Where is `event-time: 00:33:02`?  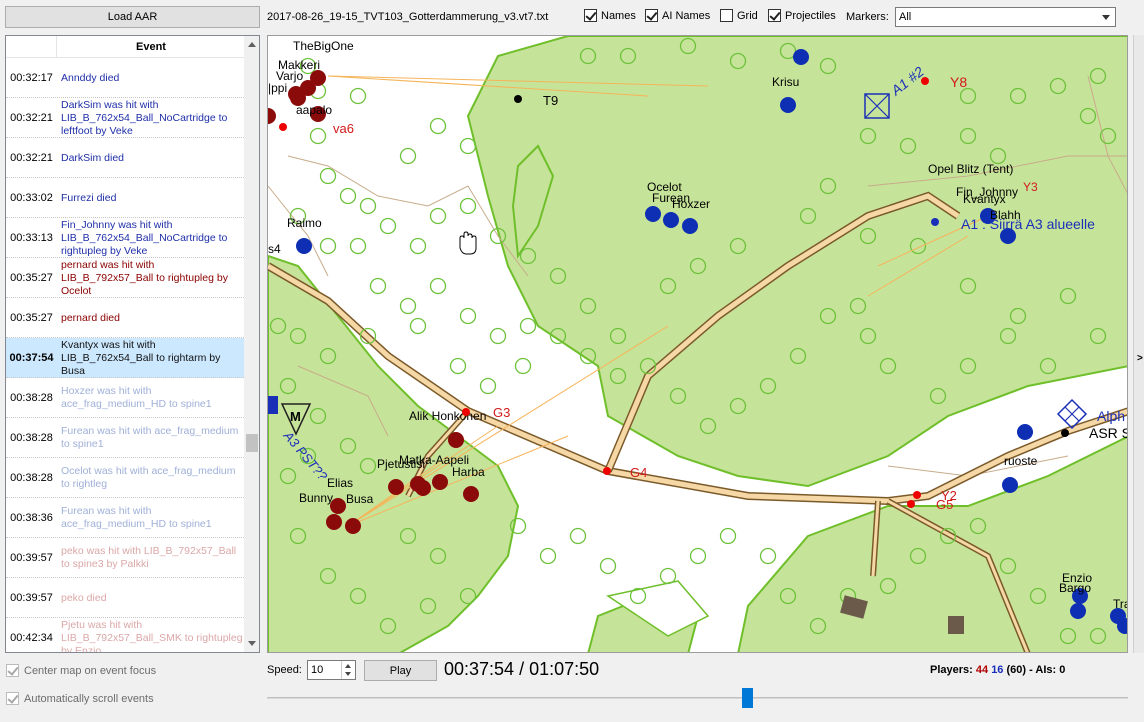 event-time: 00:33:02 is located at coordinates (31, 198).